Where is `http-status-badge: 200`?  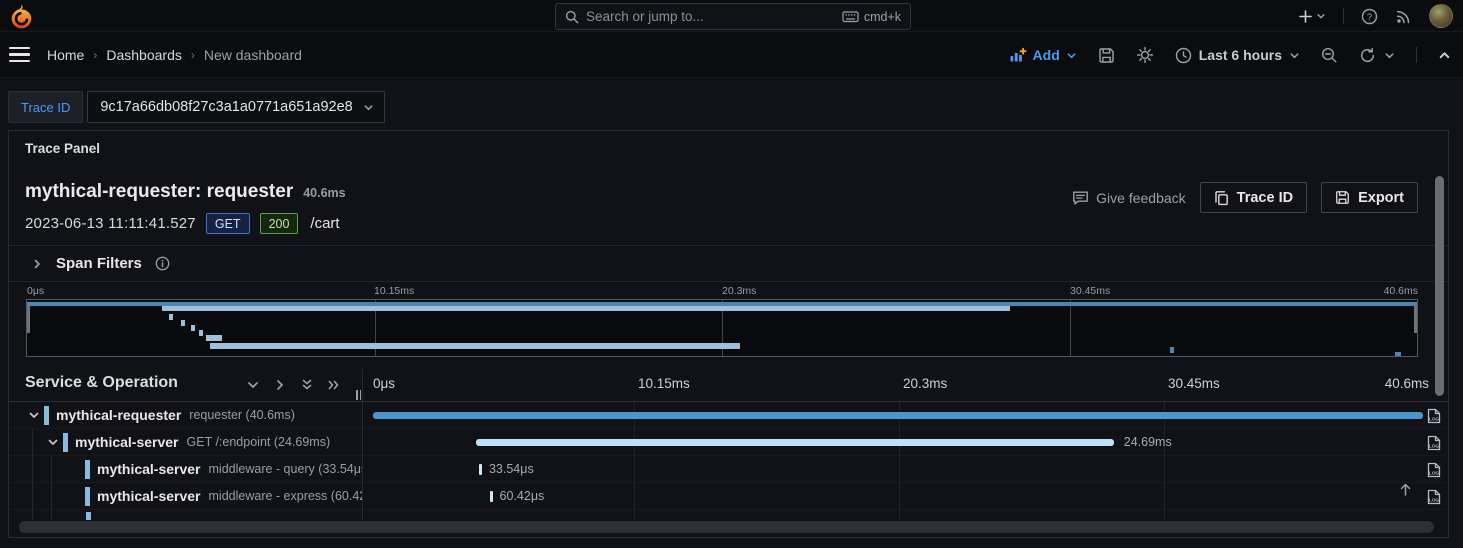 http-status-badge: 200 is located at coordinates (279, 223).